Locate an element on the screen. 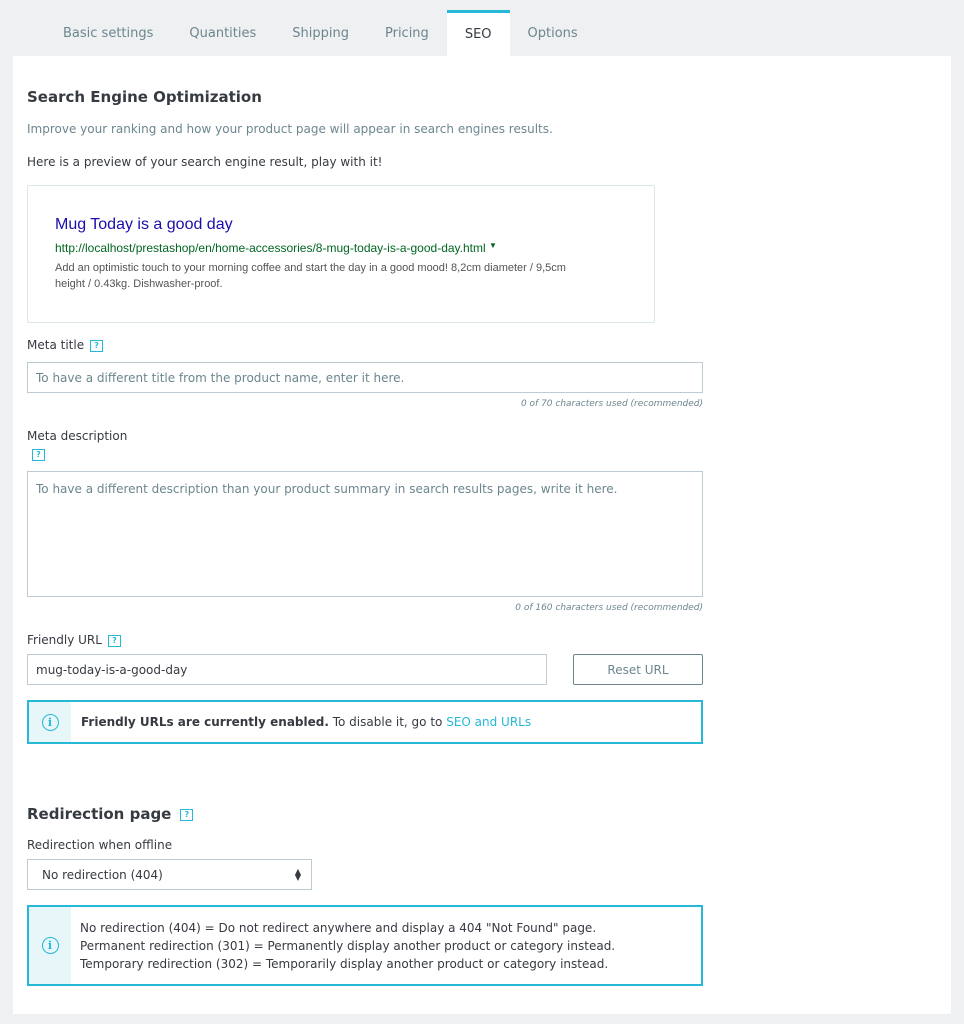 The width and height of the screenshot is (964, 1024). caret-down-icon: ▼ is located at coordinates (493, 245).